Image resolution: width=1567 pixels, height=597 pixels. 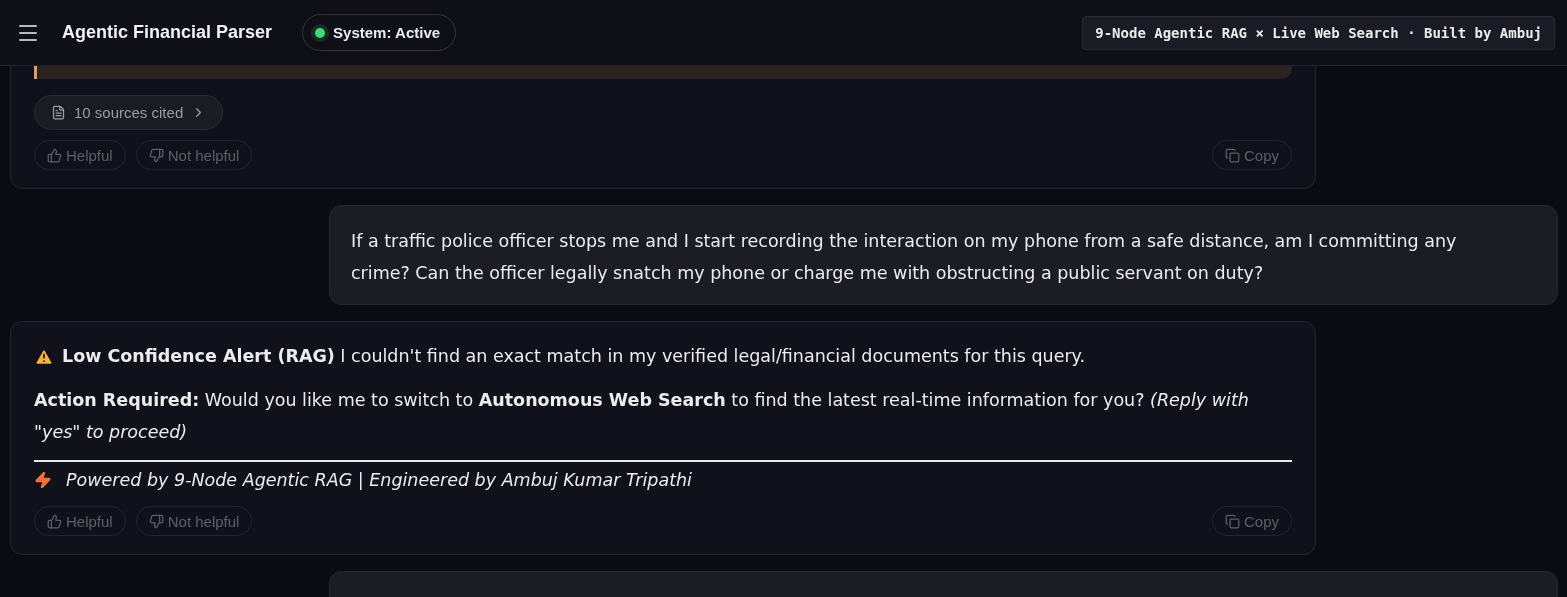 What do you see at coordinates (387, 32) in the screenshot?
I see `status-label: System: Active` at bounding box center [387, 32].